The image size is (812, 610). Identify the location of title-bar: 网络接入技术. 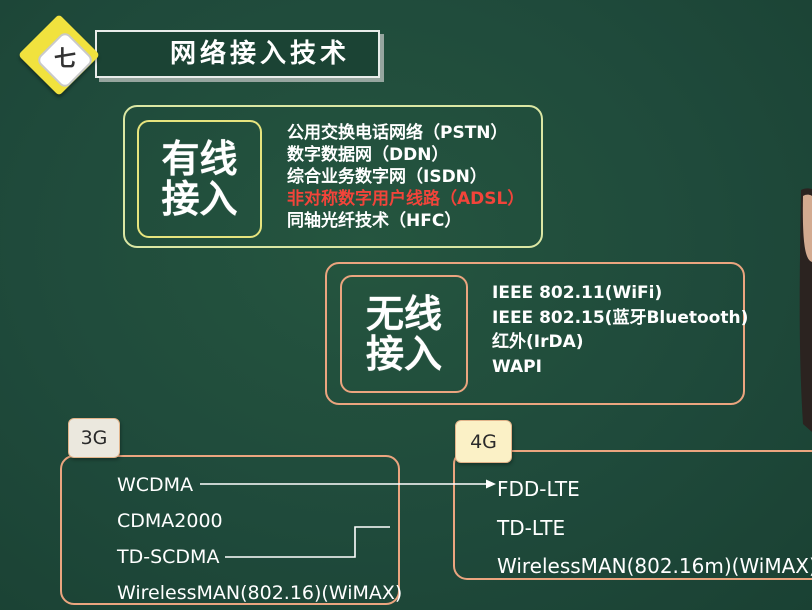
(237, 54).